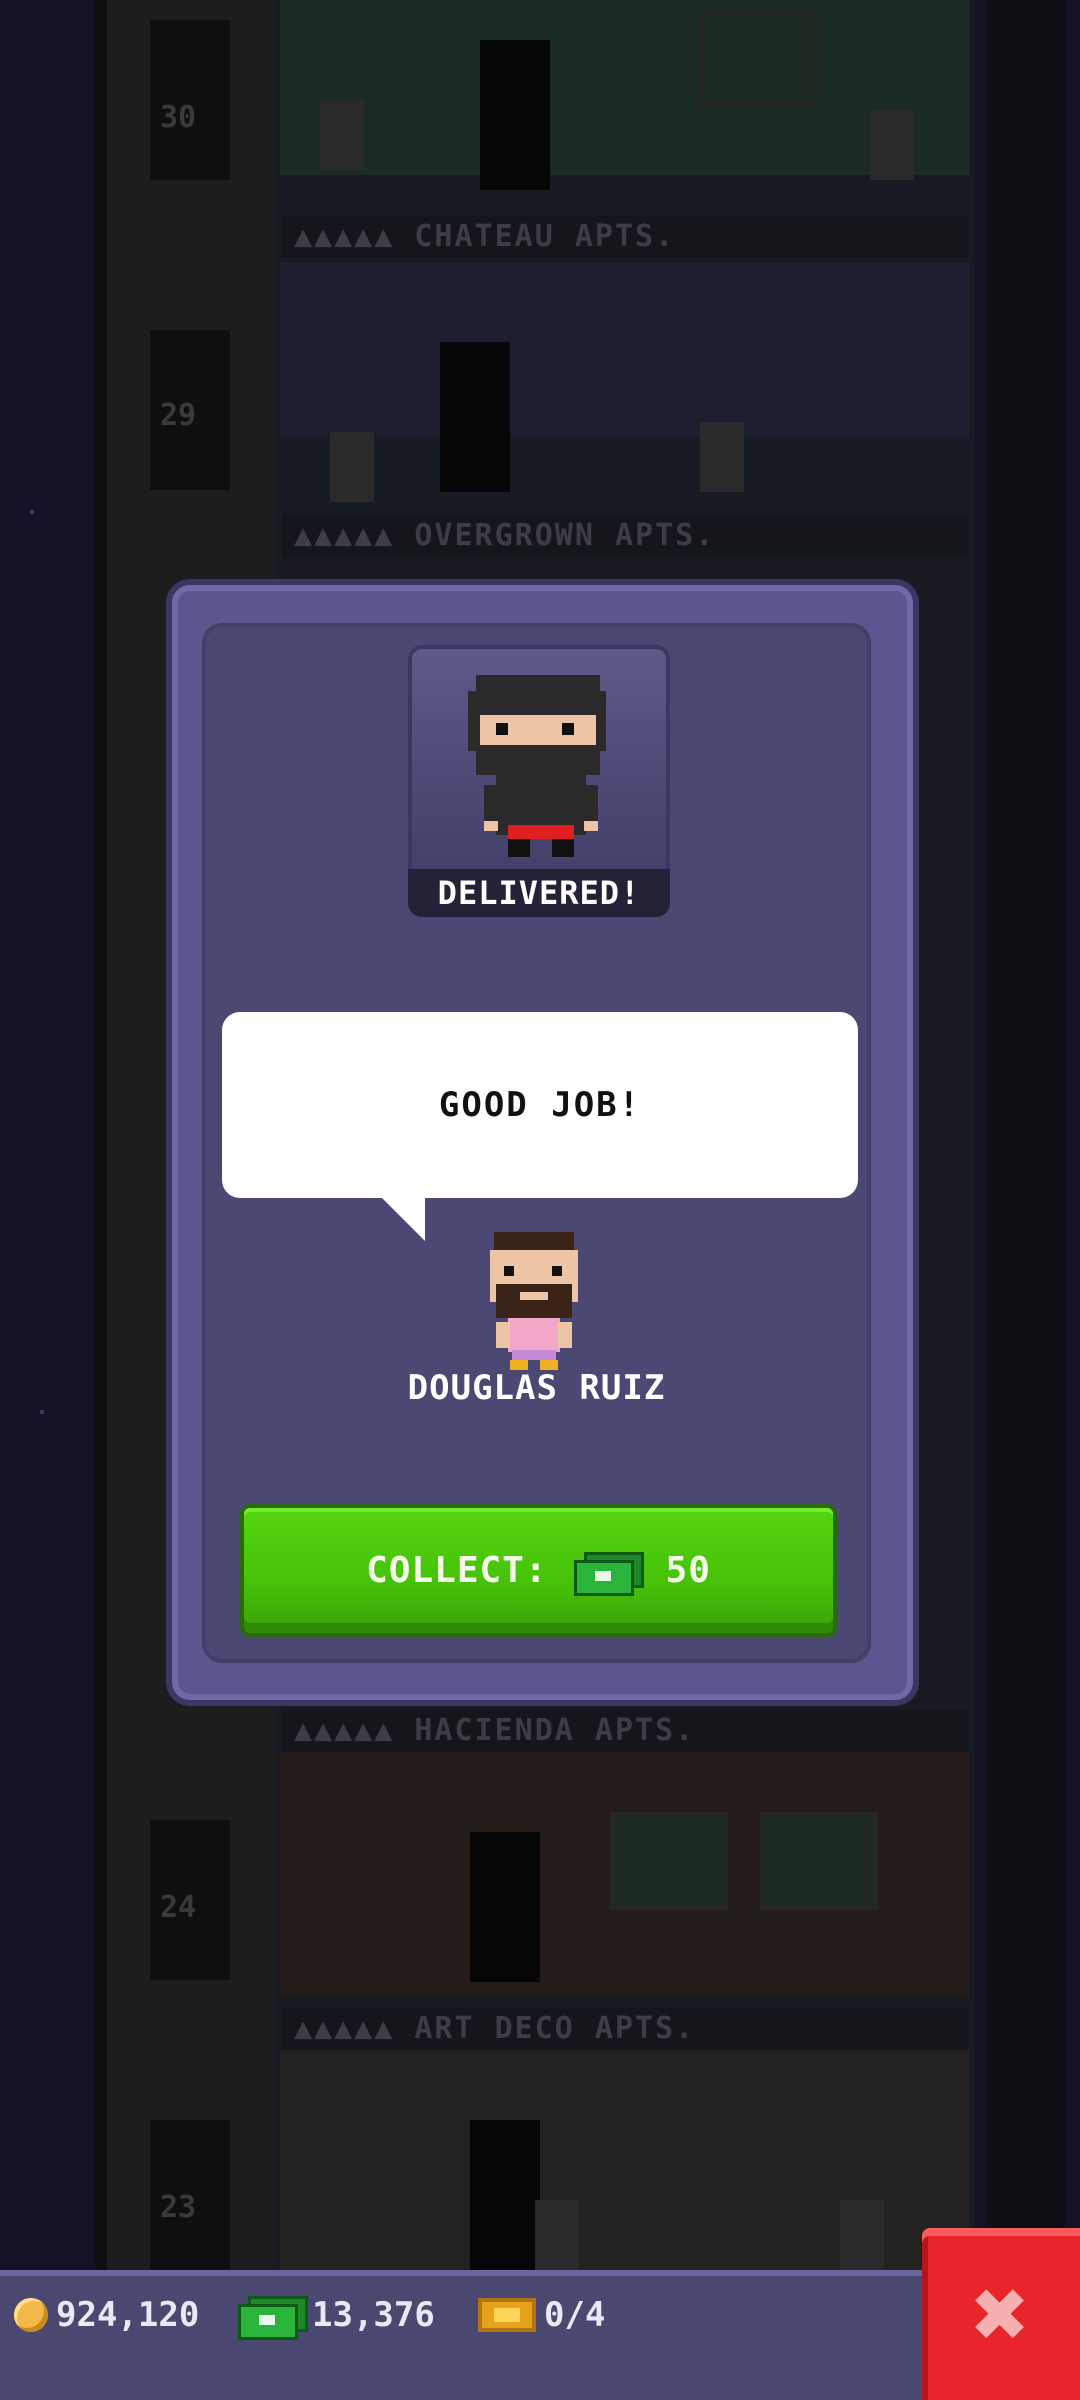 The image size is (1080, 2400). Describe the element at coordinates (1025, 1135) in the screenshot. I see `tower-edge` at that location.